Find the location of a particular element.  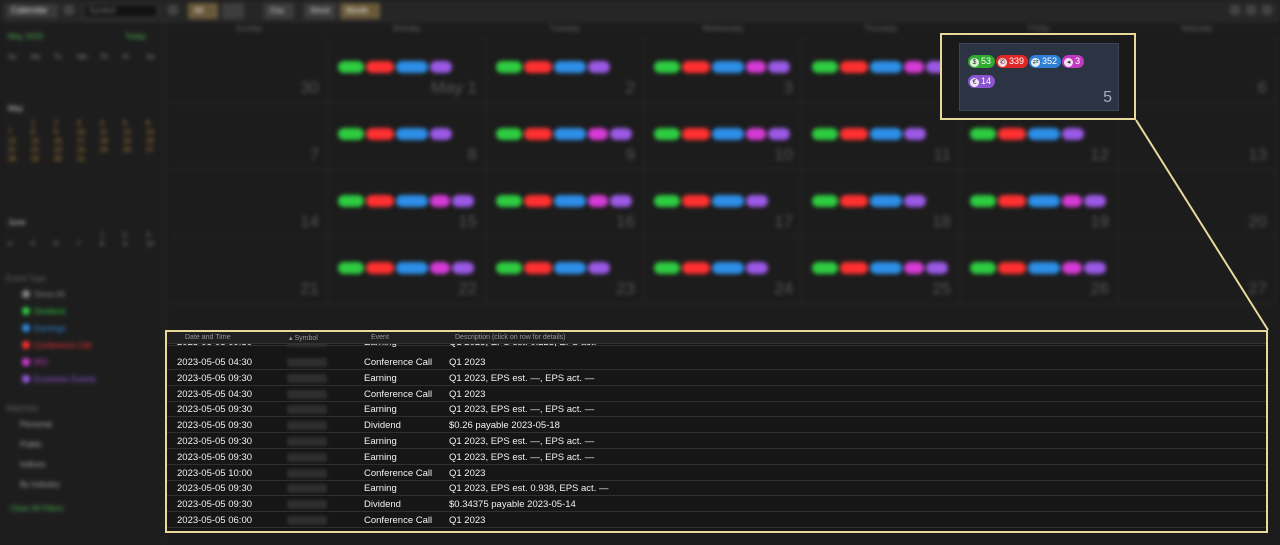

mini-day: 19 is located at coordinates (129, 141).